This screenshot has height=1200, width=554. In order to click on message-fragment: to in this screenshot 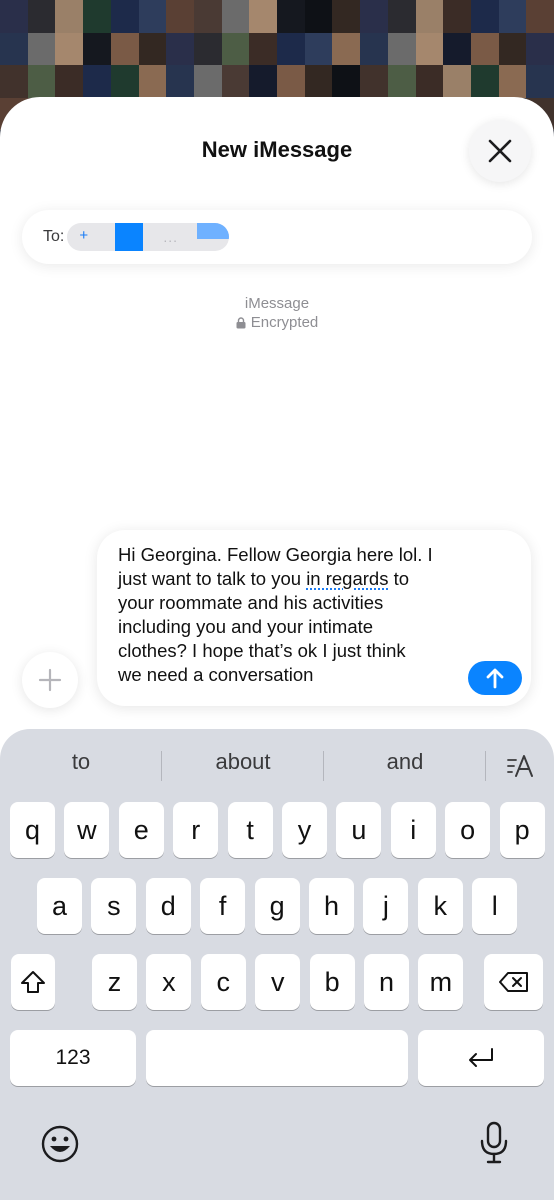, I will do `click(399, 578)`.